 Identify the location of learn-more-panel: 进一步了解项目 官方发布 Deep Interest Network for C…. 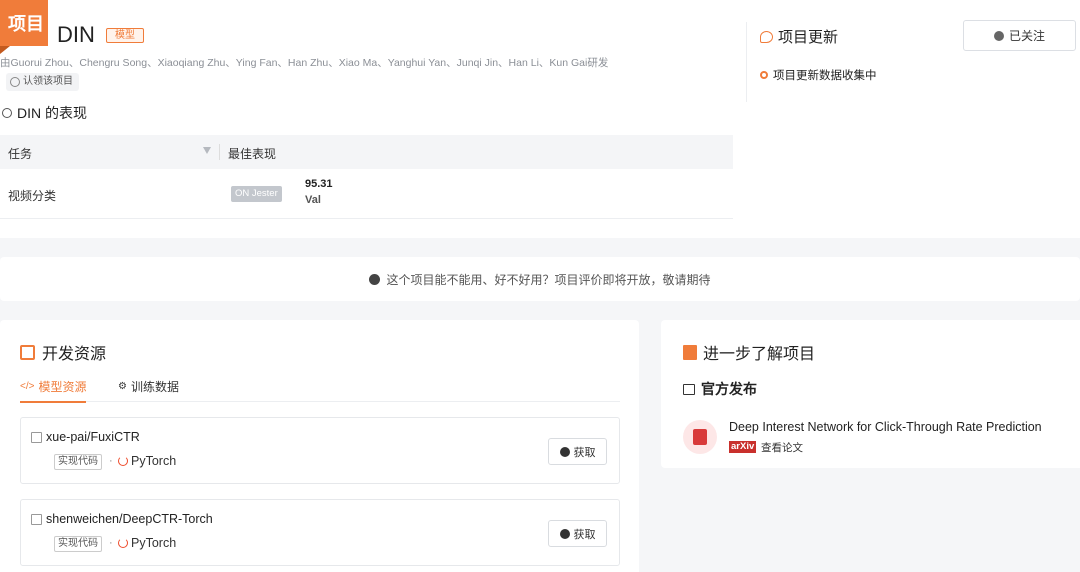
(870, 394).